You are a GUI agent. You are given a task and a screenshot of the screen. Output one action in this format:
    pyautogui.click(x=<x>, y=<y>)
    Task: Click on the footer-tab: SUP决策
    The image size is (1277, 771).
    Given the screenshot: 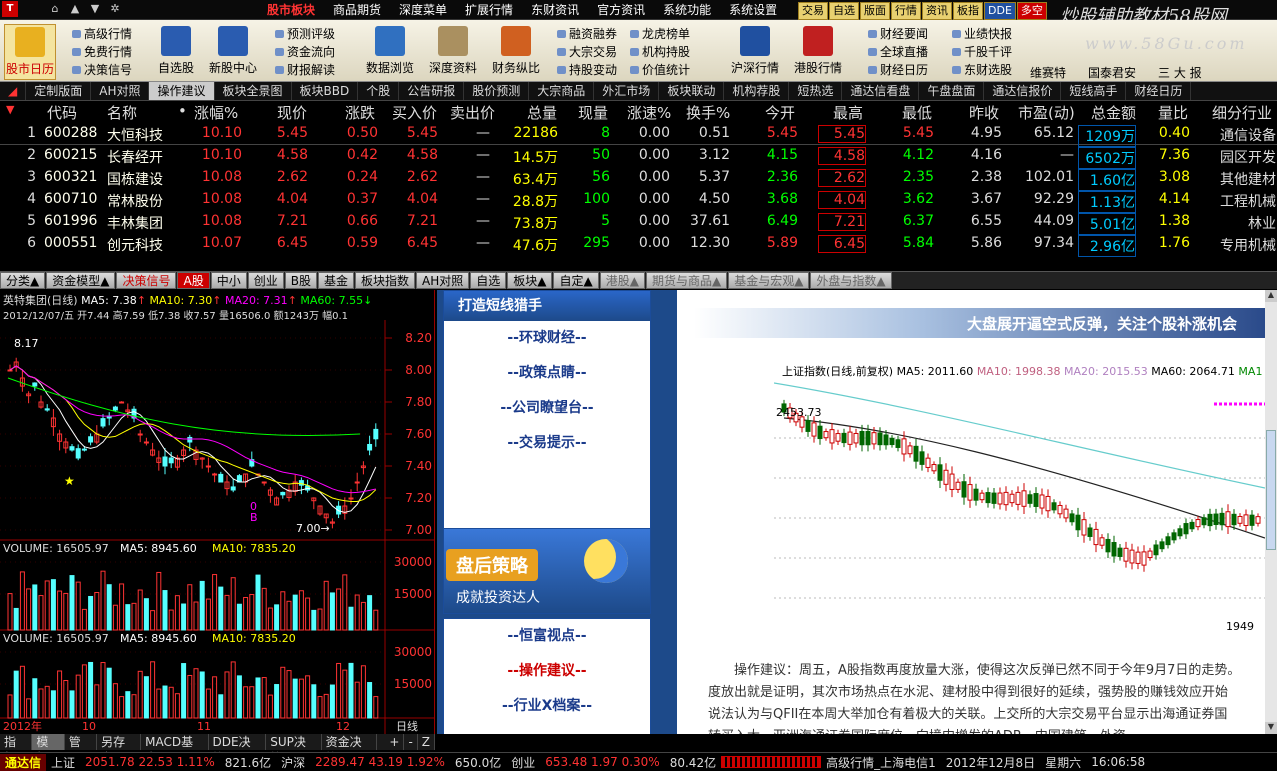 What is the action you would take?
    pyautogui.click(x=294, y=749)
    